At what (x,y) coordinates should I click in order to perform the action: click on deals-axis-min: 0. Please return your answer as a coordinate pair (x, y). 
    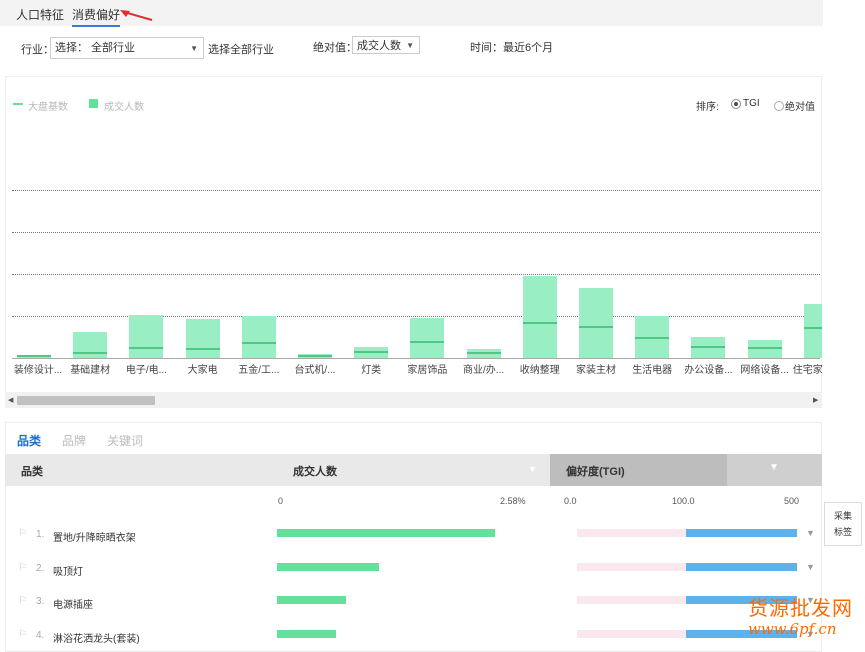
    Looking at the image, I should click on (281, 501).